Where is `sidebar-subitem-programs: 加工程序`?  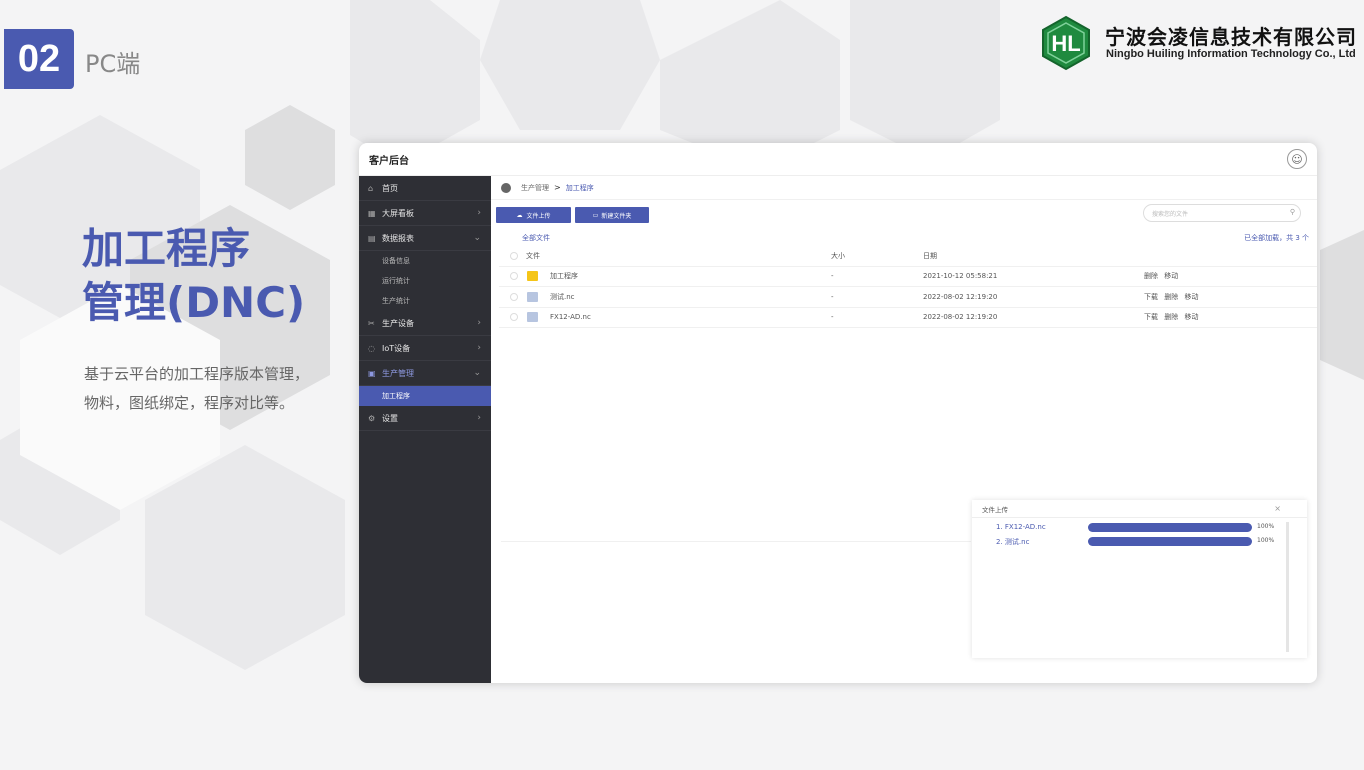 sidebar-subitem-programs: 加工程序 is located at coordinates (425, 396).